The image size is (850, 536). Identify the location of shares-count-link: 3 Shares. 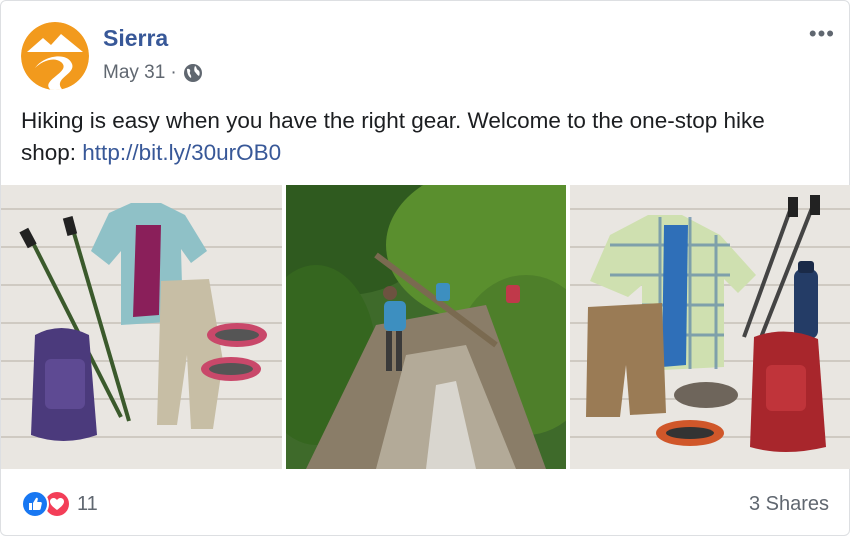
(789, 504).